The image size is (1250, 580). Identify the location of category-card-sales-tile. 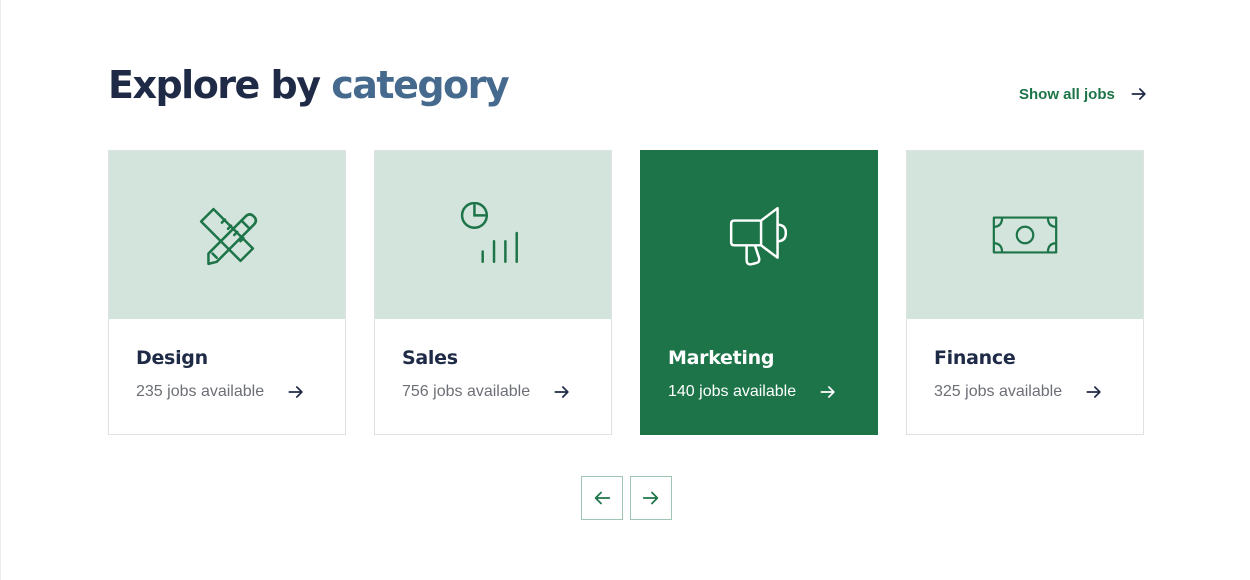
(493, 235).